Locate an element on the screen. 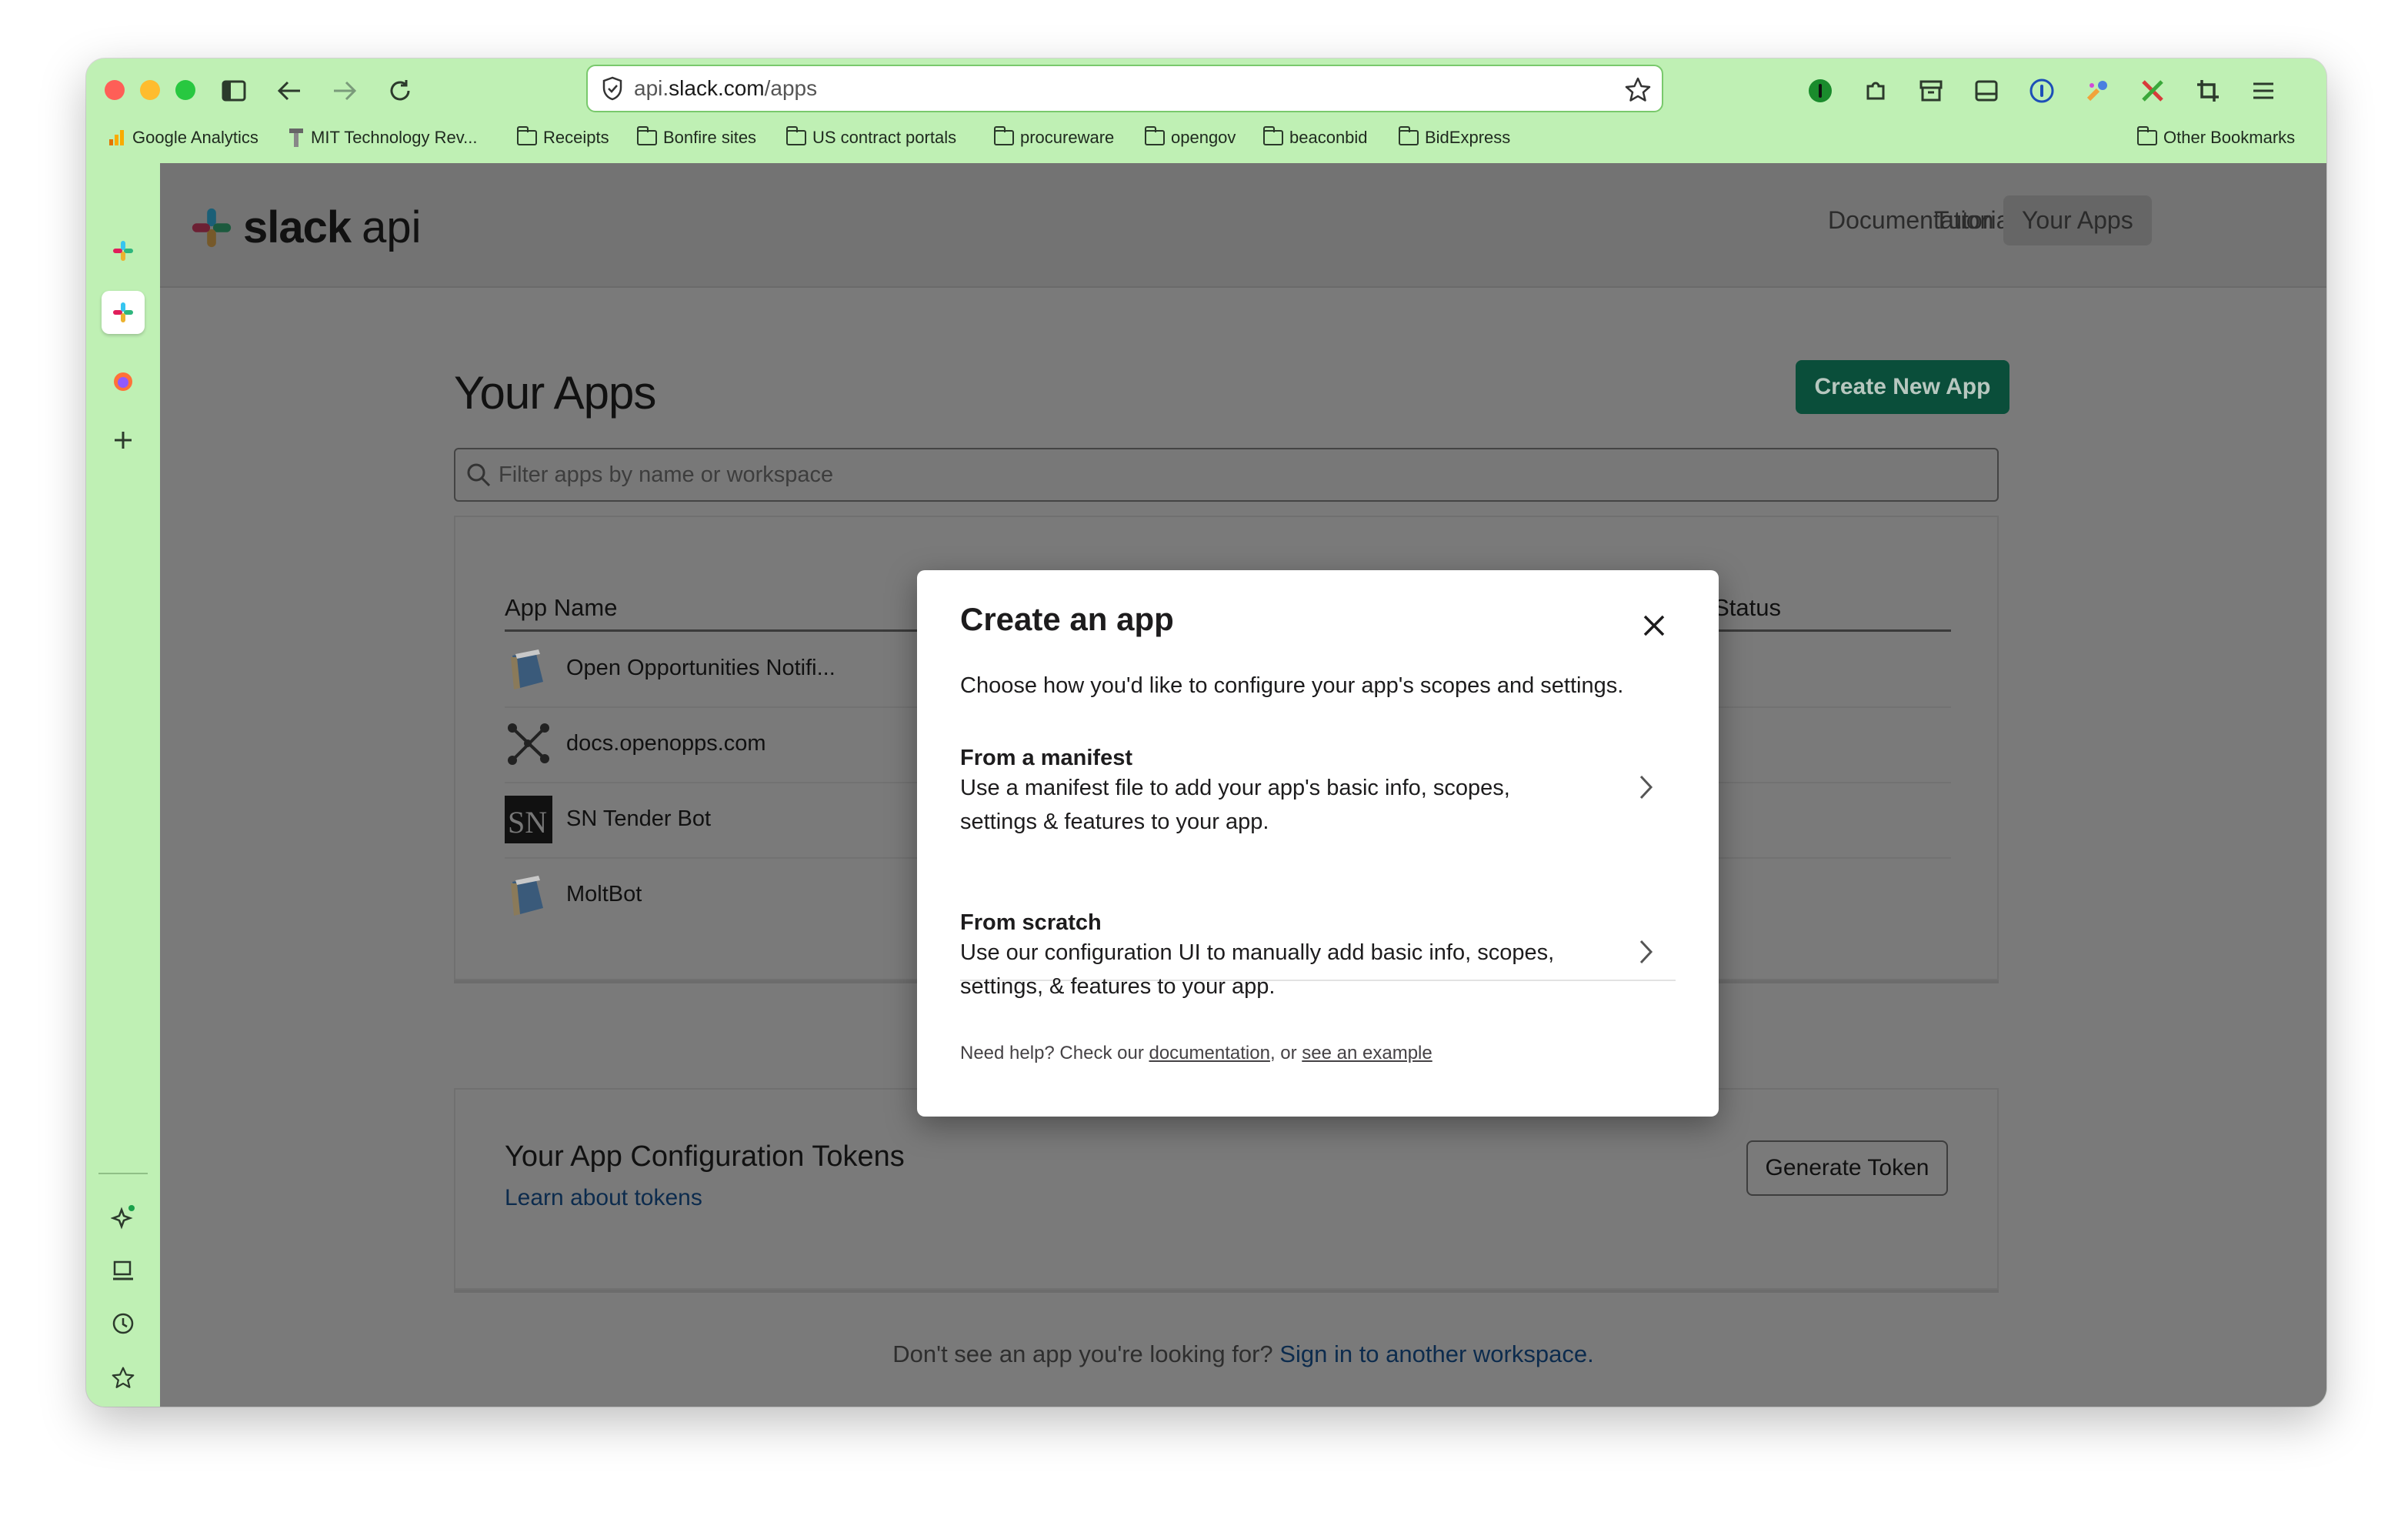 Image resolution: width=2408 pixels, height=1519 pixels. color-picker-icon is located at coordinates (2097, 91).